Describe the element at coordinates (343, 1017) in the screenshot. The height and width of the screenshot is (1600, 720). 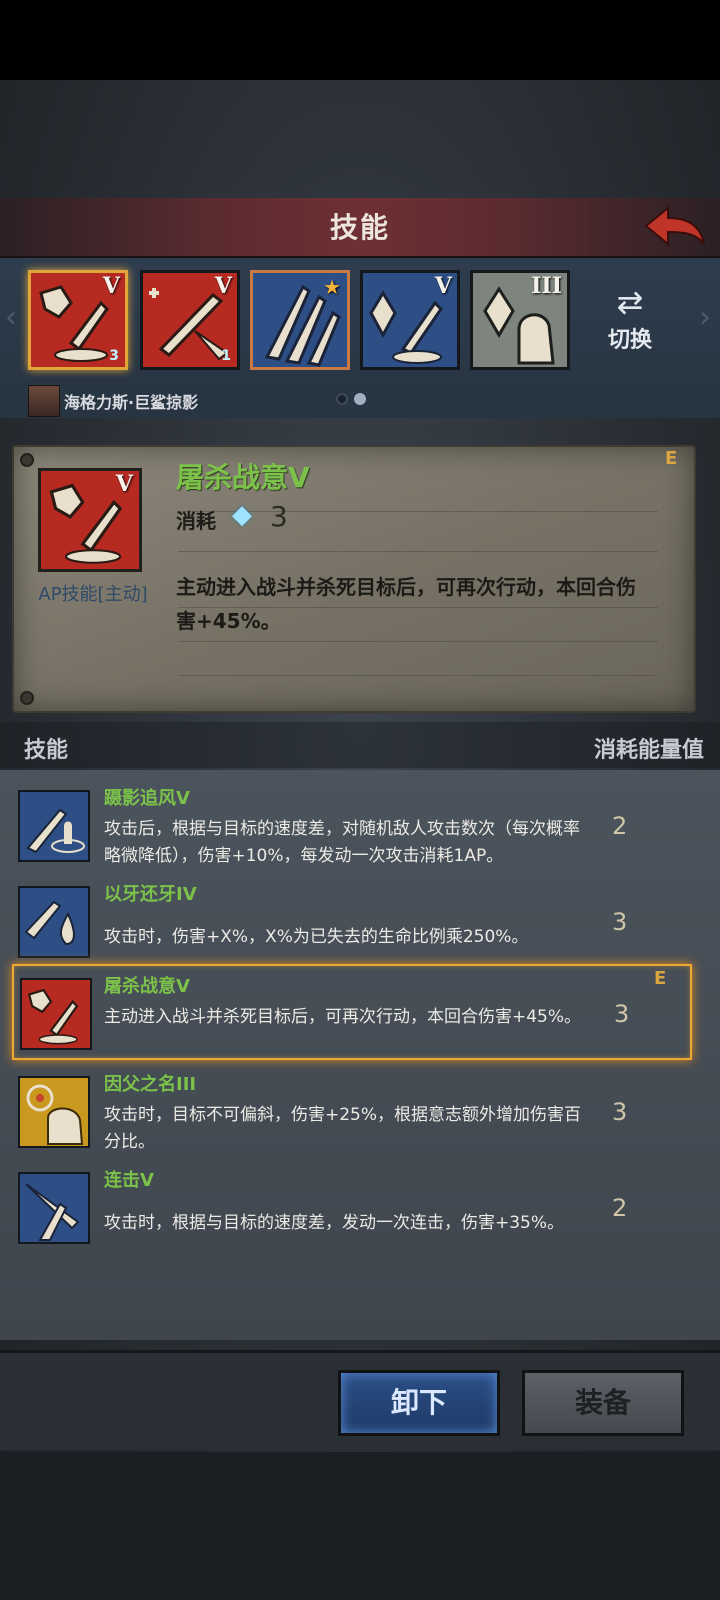
I see `skill-description: 主动进入战斗并杀死目标后，可再次行动，本回合伤害+45%。` at that location.